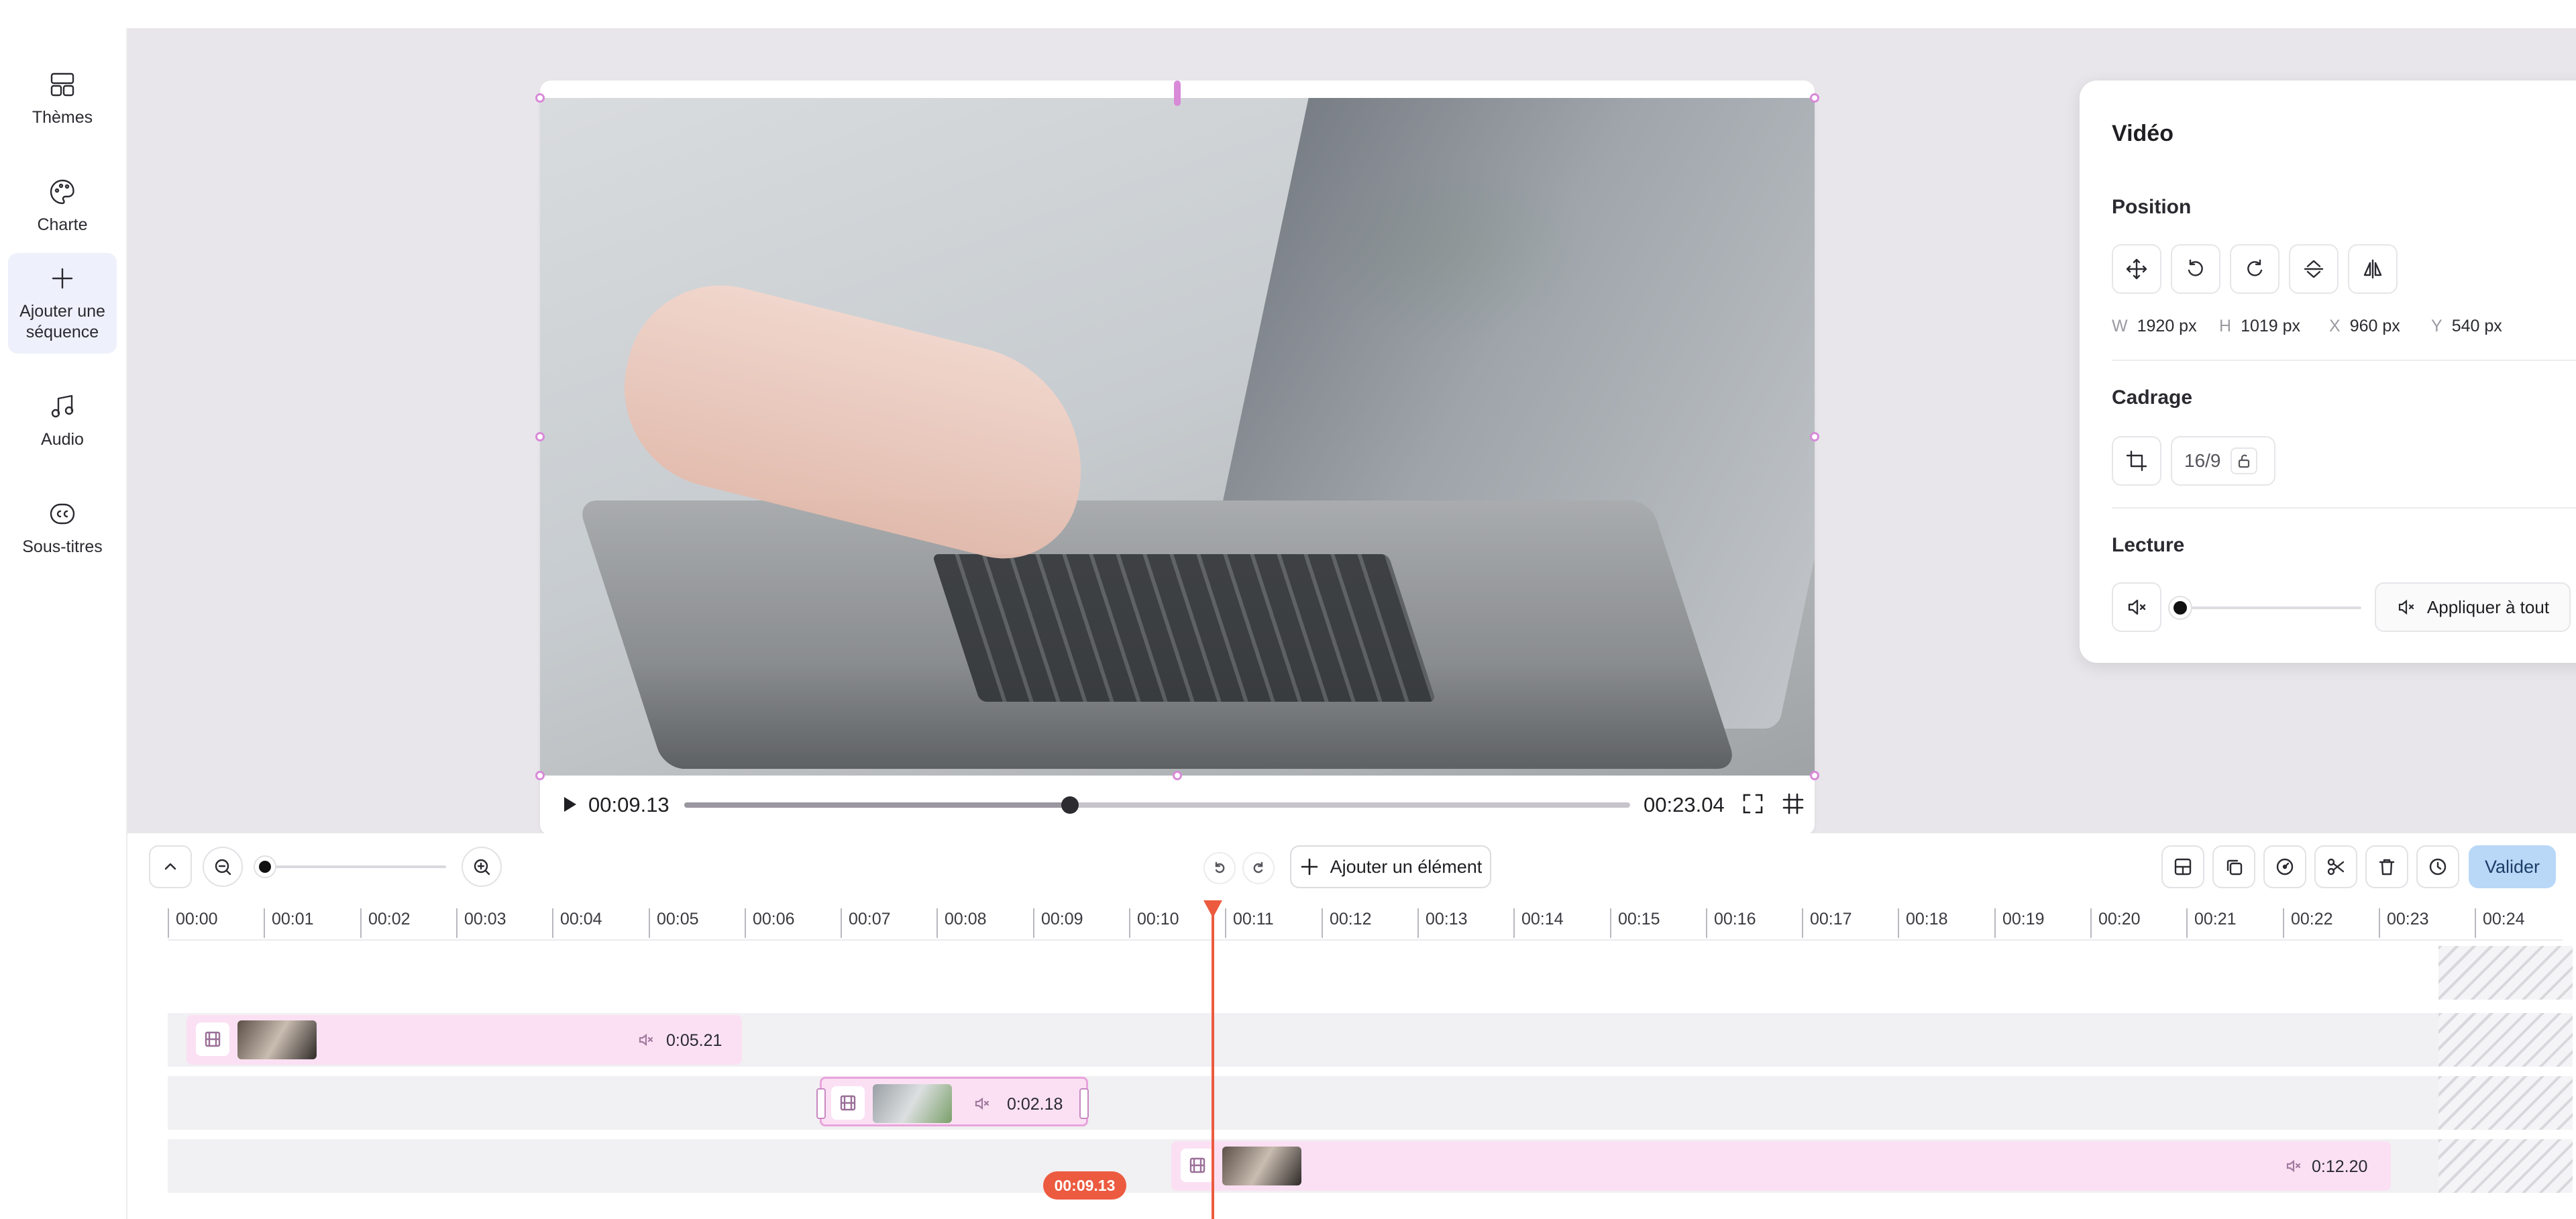 Image resolution: width=2576 pixels, height=1219 pixels. I want to click on grid-button, so click(1794, 805).